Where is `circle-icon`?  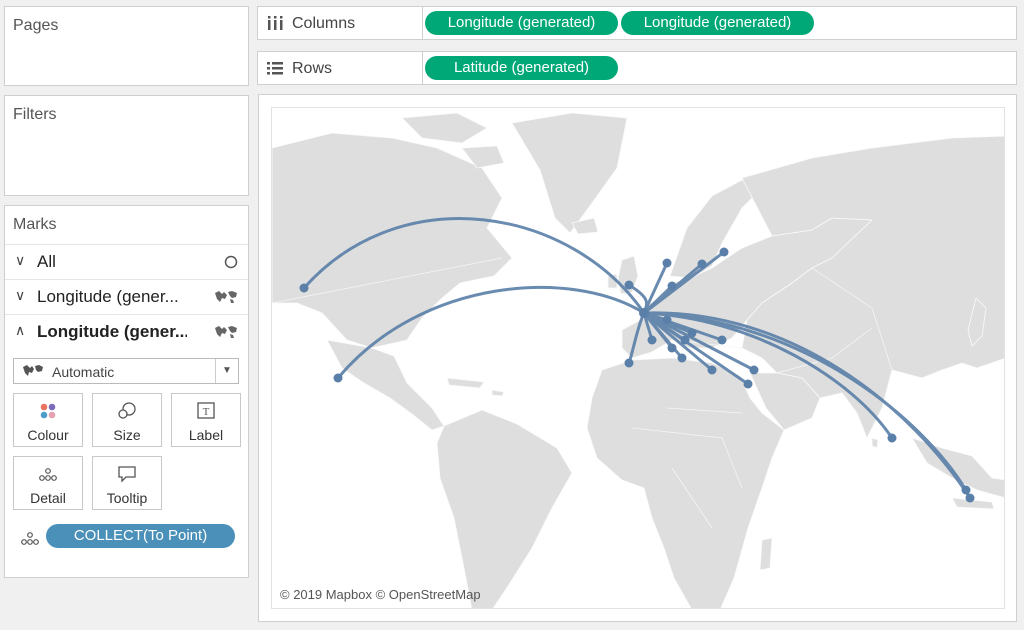 circle-icon is located at coordinates (231, 264).